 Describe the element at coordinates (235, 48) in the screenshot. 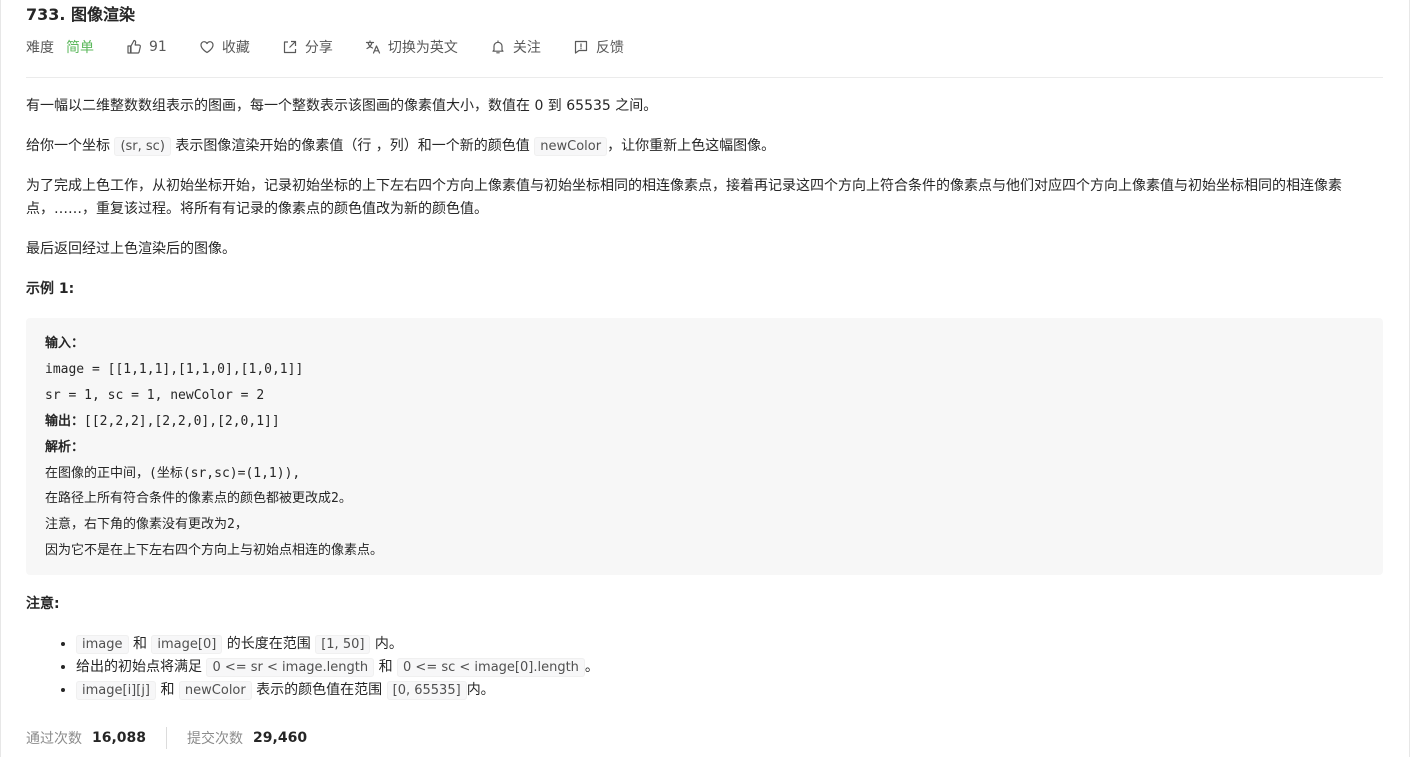

I see `favorite-label: 收藏` at that location.